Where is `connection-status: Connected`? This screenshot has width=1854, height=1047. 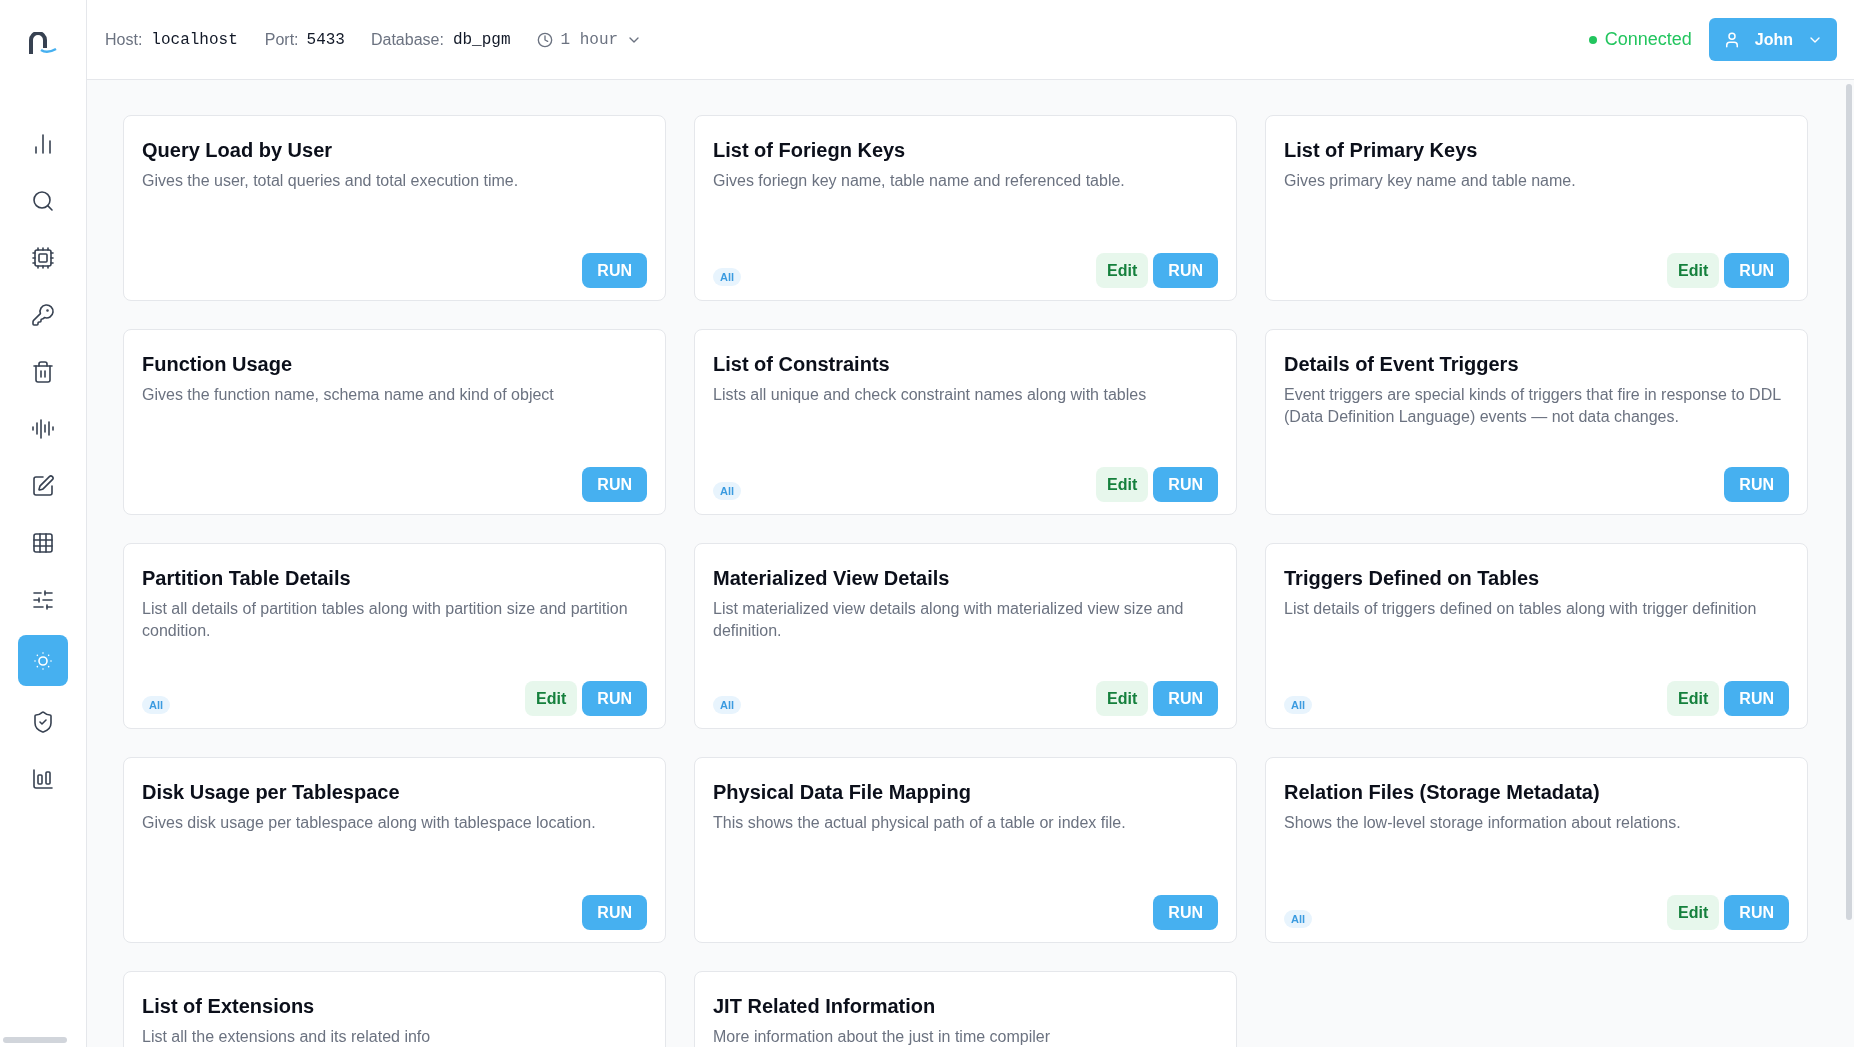 connection-status: Connected is located at coordinates (1648, 39).